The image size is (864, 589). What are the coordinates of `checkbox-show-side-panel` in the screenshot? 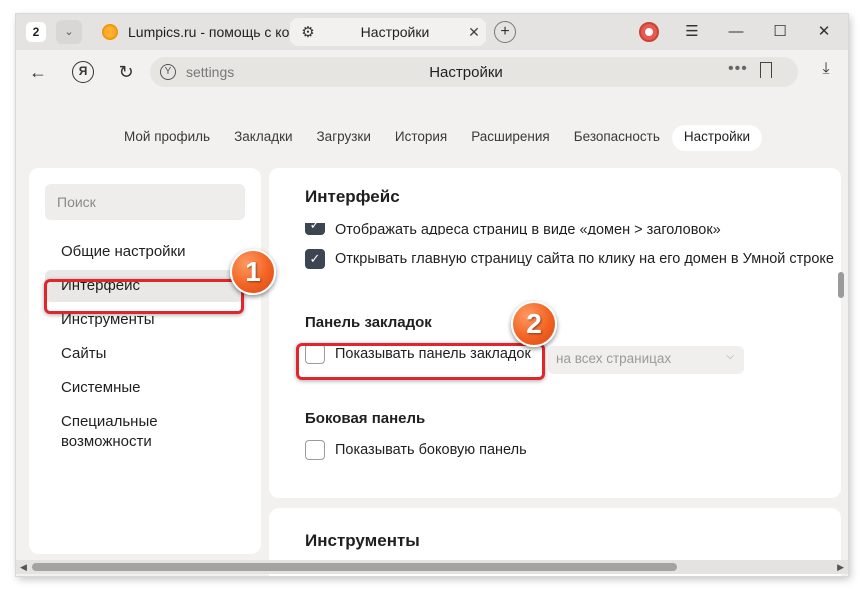 It's located at (315, 450).